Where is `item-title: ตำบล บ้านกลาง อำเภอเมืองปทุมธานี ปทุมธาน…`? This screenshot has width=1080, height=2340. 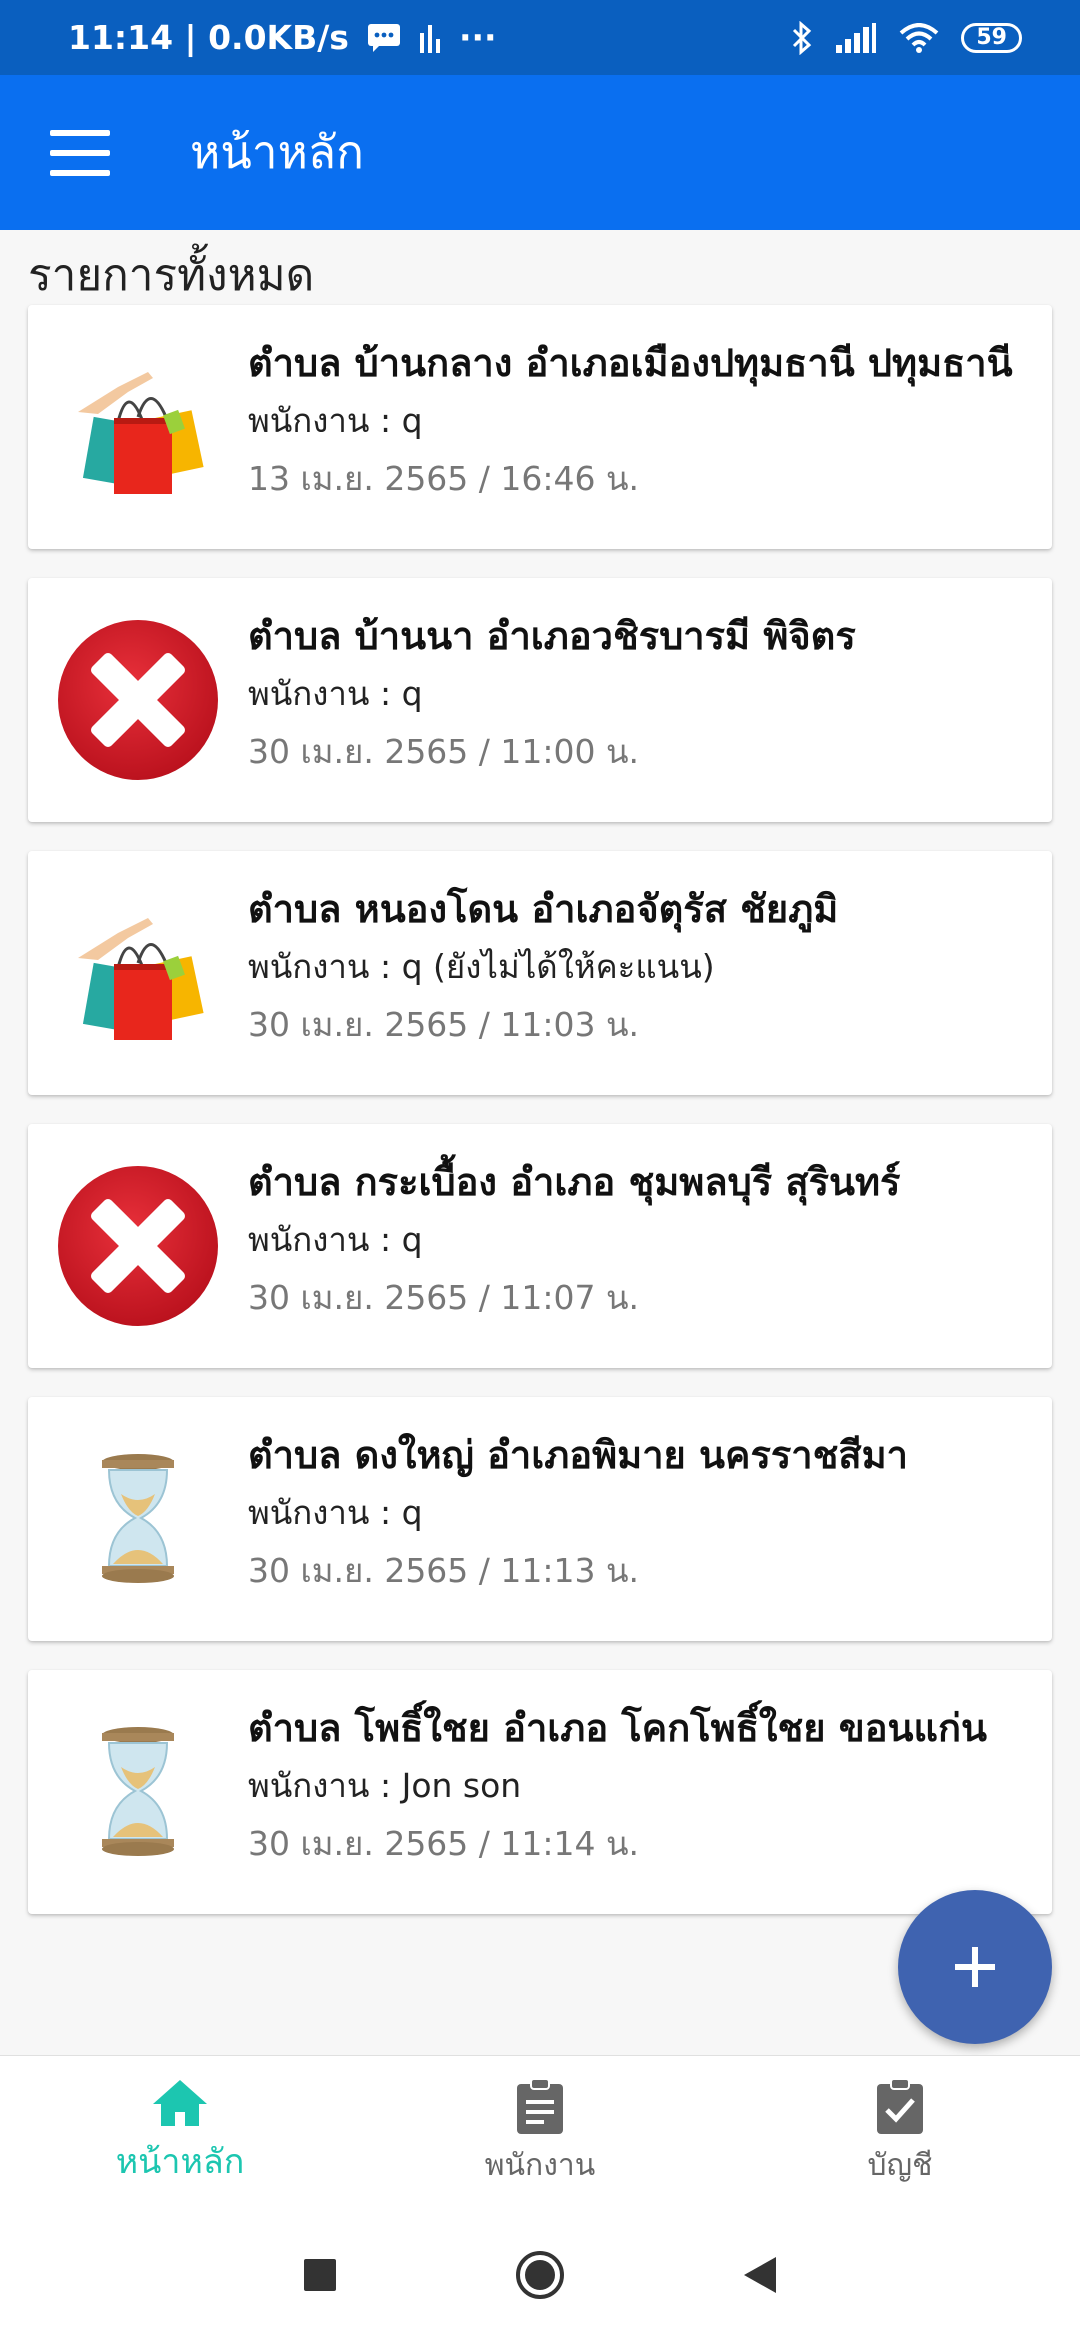
item-title: ตำบล บ้านกลาง อำเภอเมืองปทุมธานี ปทุมธาน… is located at coordinates (630, 363).